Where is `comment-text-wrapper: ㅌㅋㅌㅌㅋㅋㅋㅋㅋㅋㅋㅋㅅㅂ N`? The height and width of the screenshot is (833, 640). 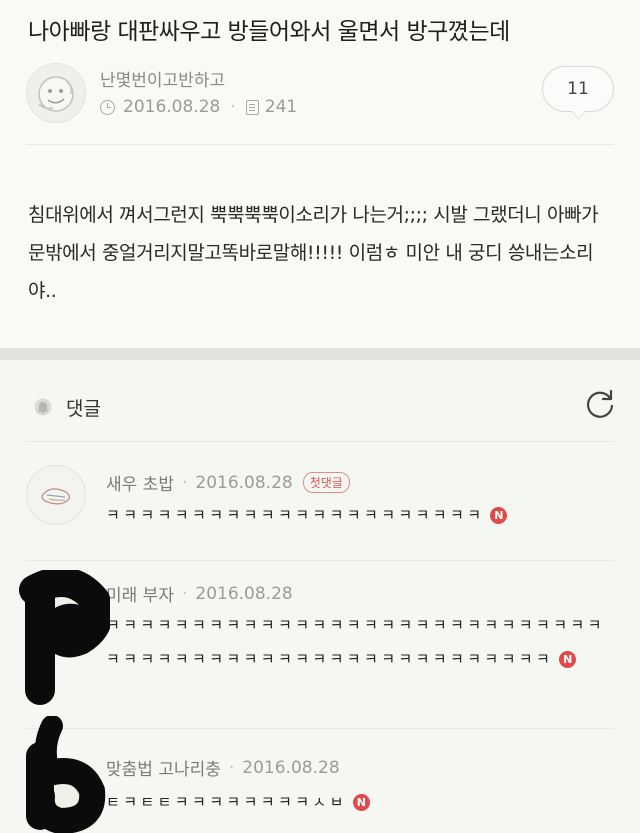 comment-text-wrapper: ㅌㅋㅌㅌㅋㅋㅋㅋㅋㅋㅋㅋㅅㅂ N is located at coordinates (359, 802).